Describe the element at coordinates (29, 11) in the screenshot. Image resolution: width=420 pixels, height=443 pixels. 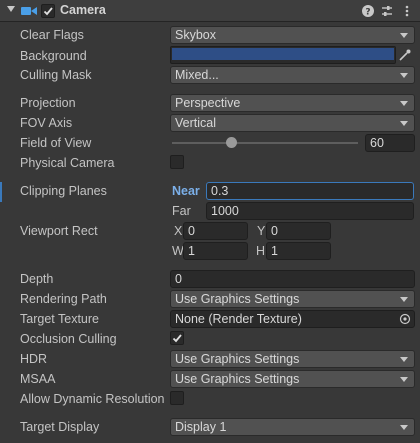
I see `camera-icon` at that location.